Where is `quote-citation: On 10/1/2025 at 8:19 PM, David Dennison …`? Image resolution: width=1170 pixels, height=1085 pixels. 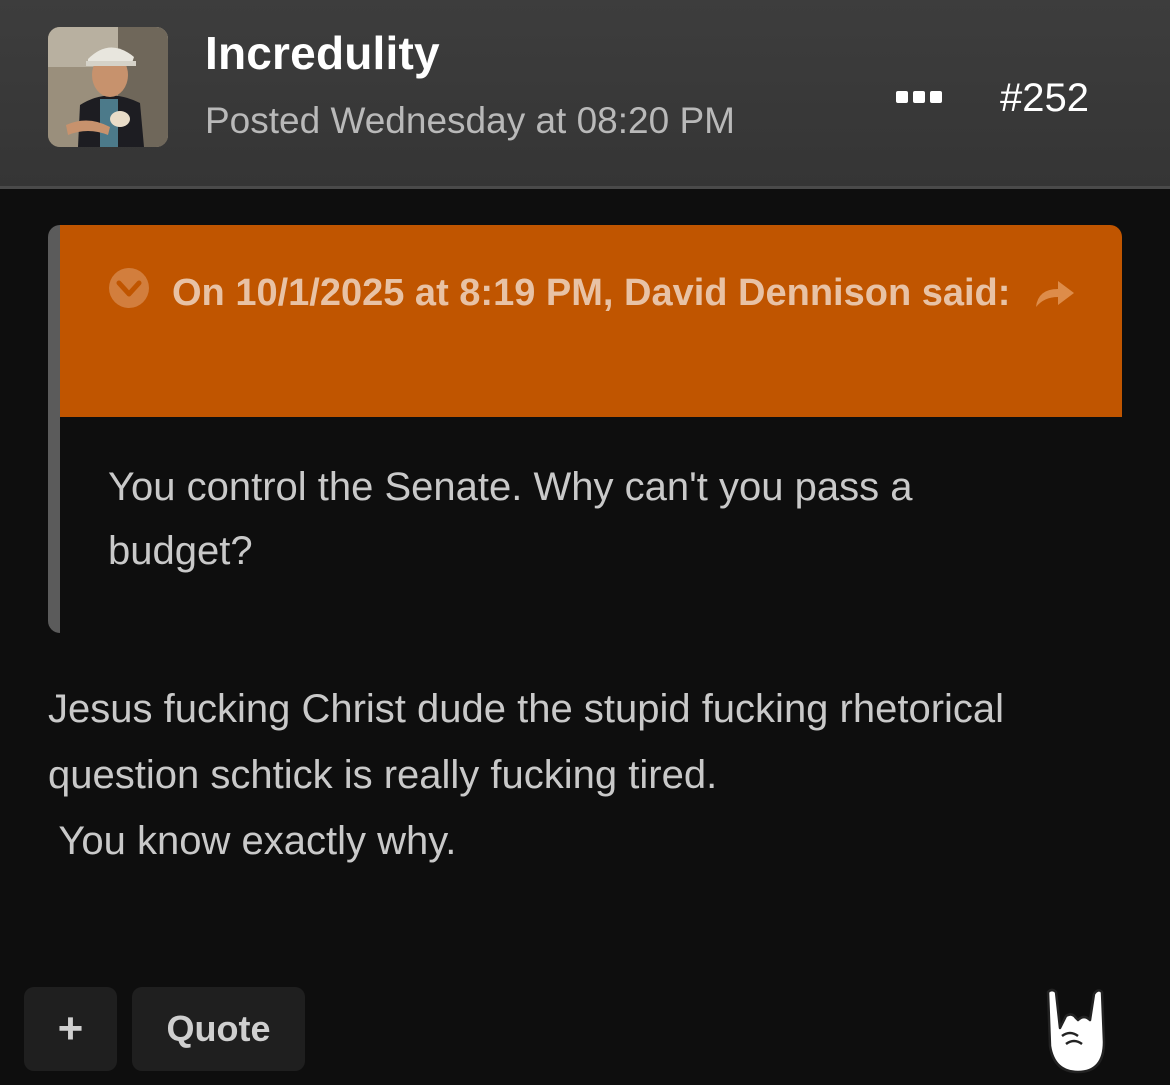 quote-citation: On 10/1/2025 at 8:19 PM, David Dennison … is located at coordinates (591, 293).